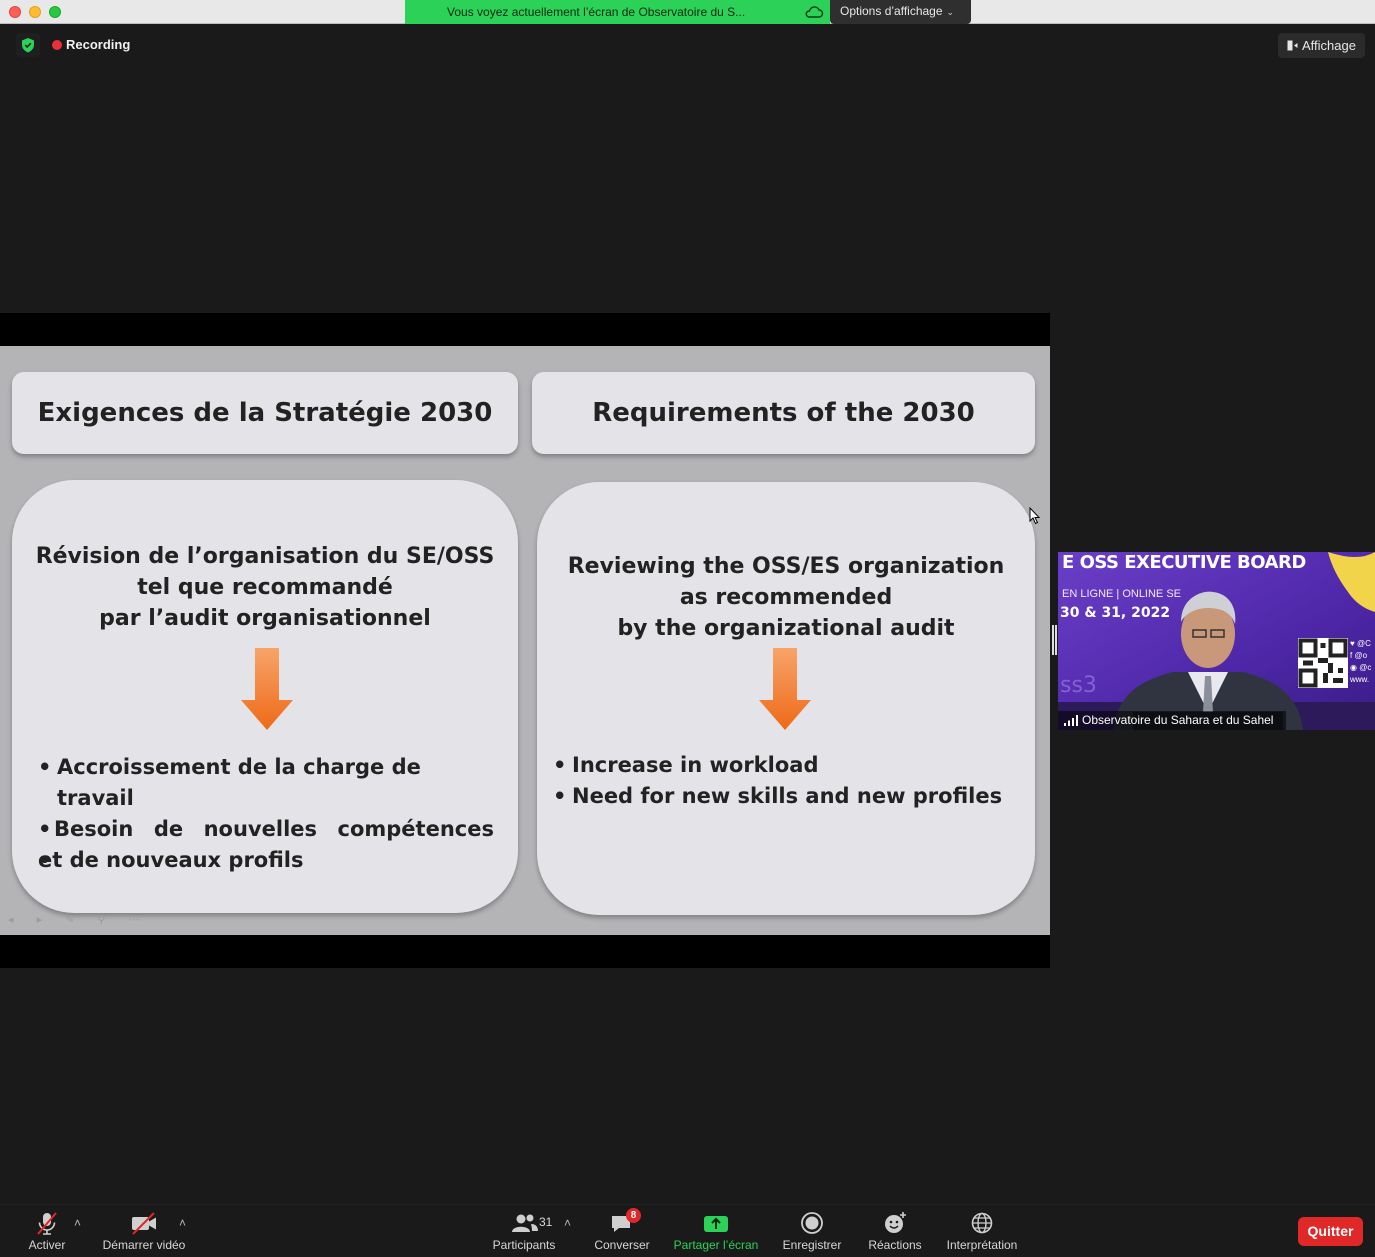  Describe the element at coordinates (35, 12) in the screenshot. I see `minimize-window-button` at that location.